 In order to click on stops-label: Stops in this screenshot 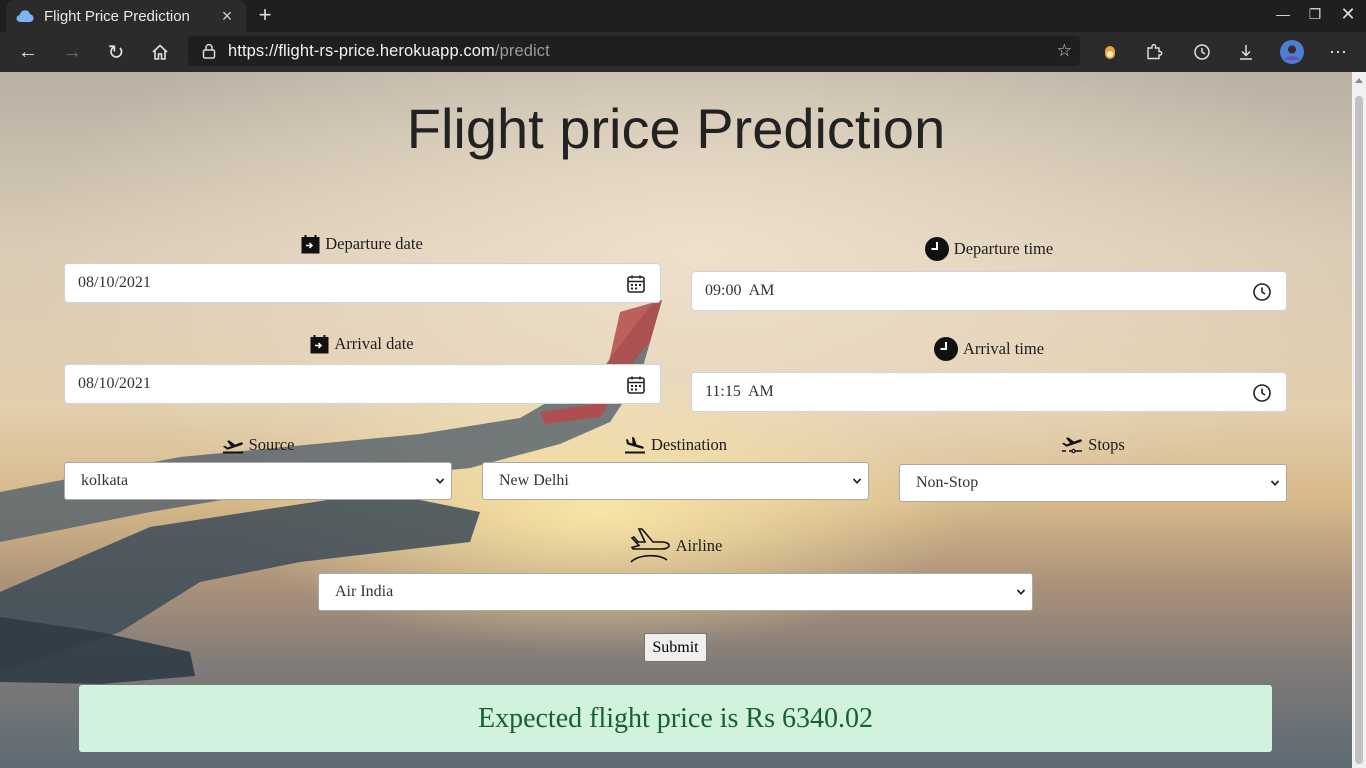, I will do `click(1093, 445)`.